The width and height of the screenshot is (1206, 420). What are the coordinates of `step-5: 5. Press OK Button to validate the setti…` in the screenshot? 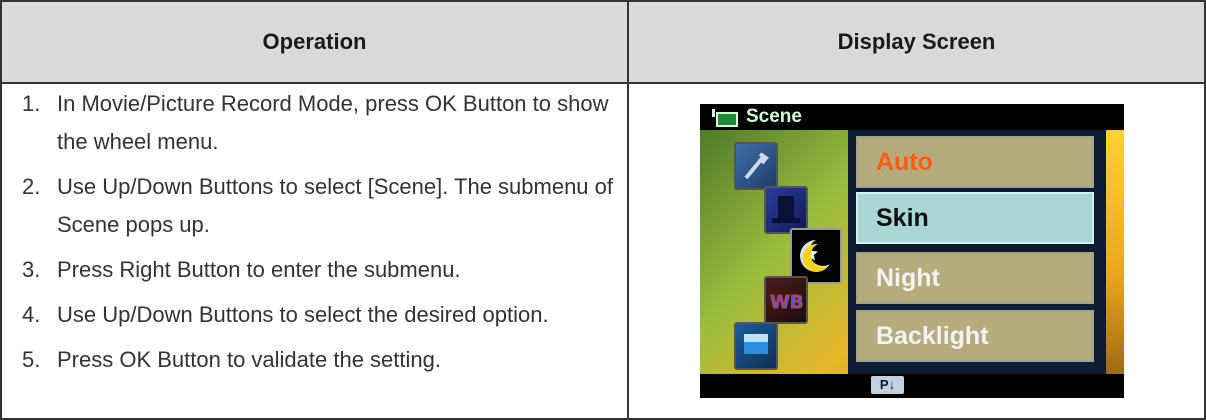 It's located at (314, 360).